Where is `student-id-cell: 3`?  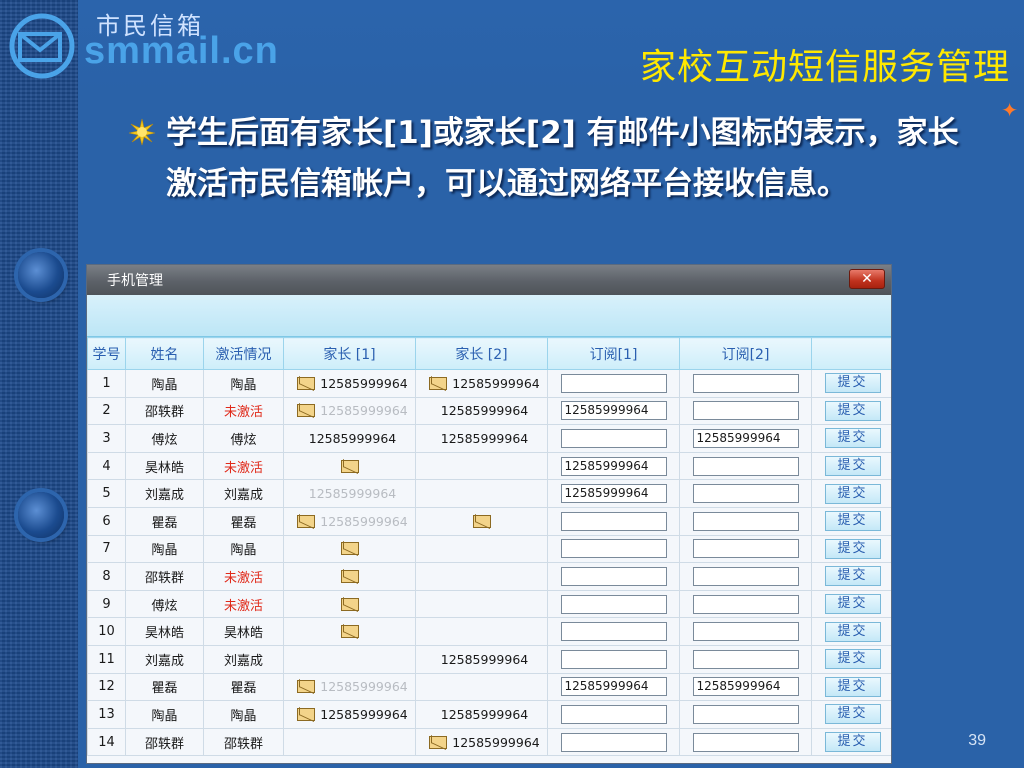 student-id-cell: 3 is located at coordinates (106, 438).